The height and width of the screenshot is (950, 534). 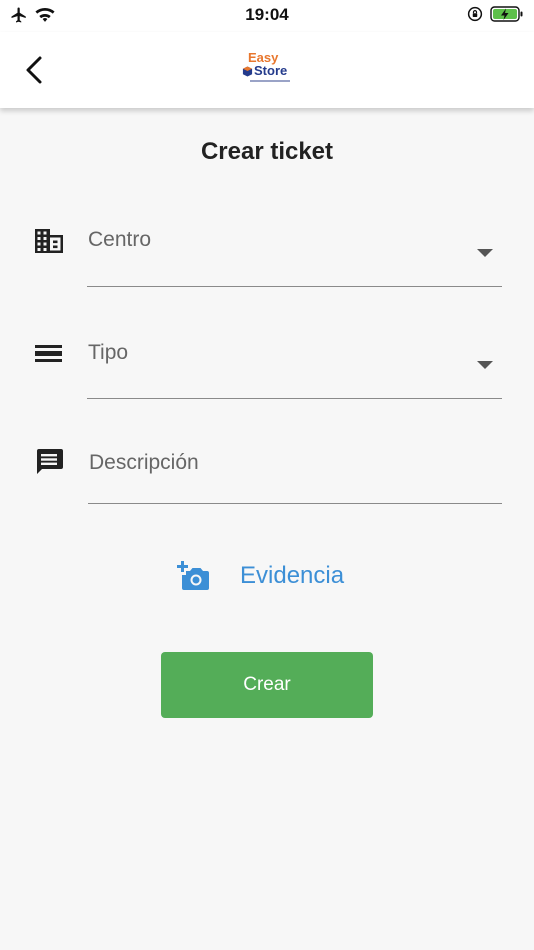 What do you see at coordinates (267, 685) in the screenshot?
I see `crear-button: Crear` at bounding box center [267, 685].